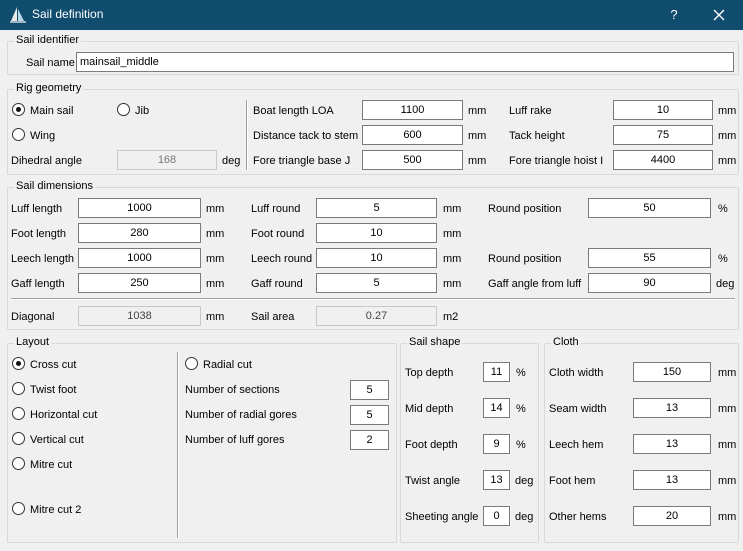  Describe the element at coordinates (525, 209) in the screenshot. I see `round-position-1-label: Round position` at that location.